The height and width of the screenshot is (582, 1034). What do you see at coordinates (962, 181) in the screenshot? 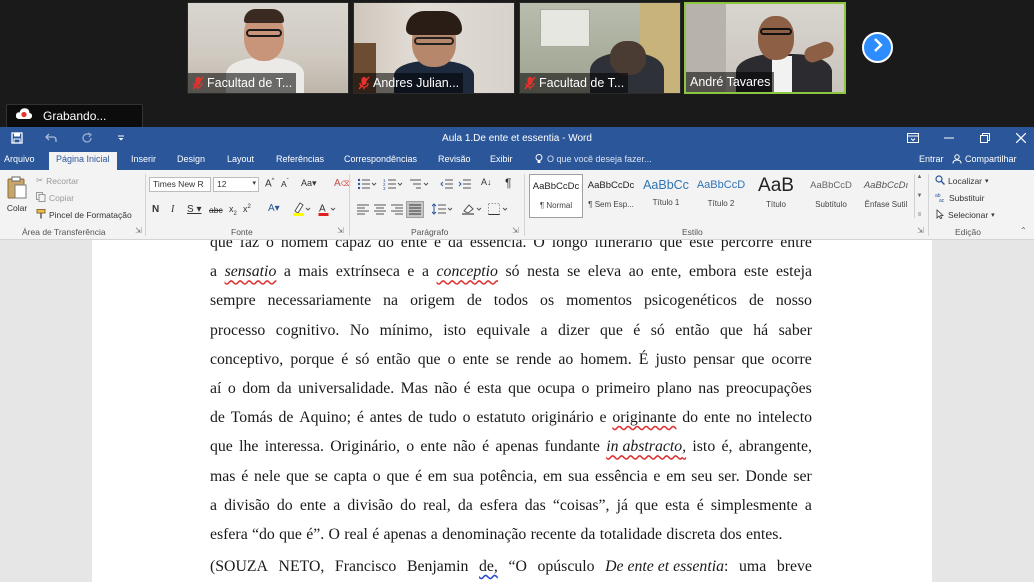
I see `find-button: Localizar ▾` at bounding box center [962, 181].